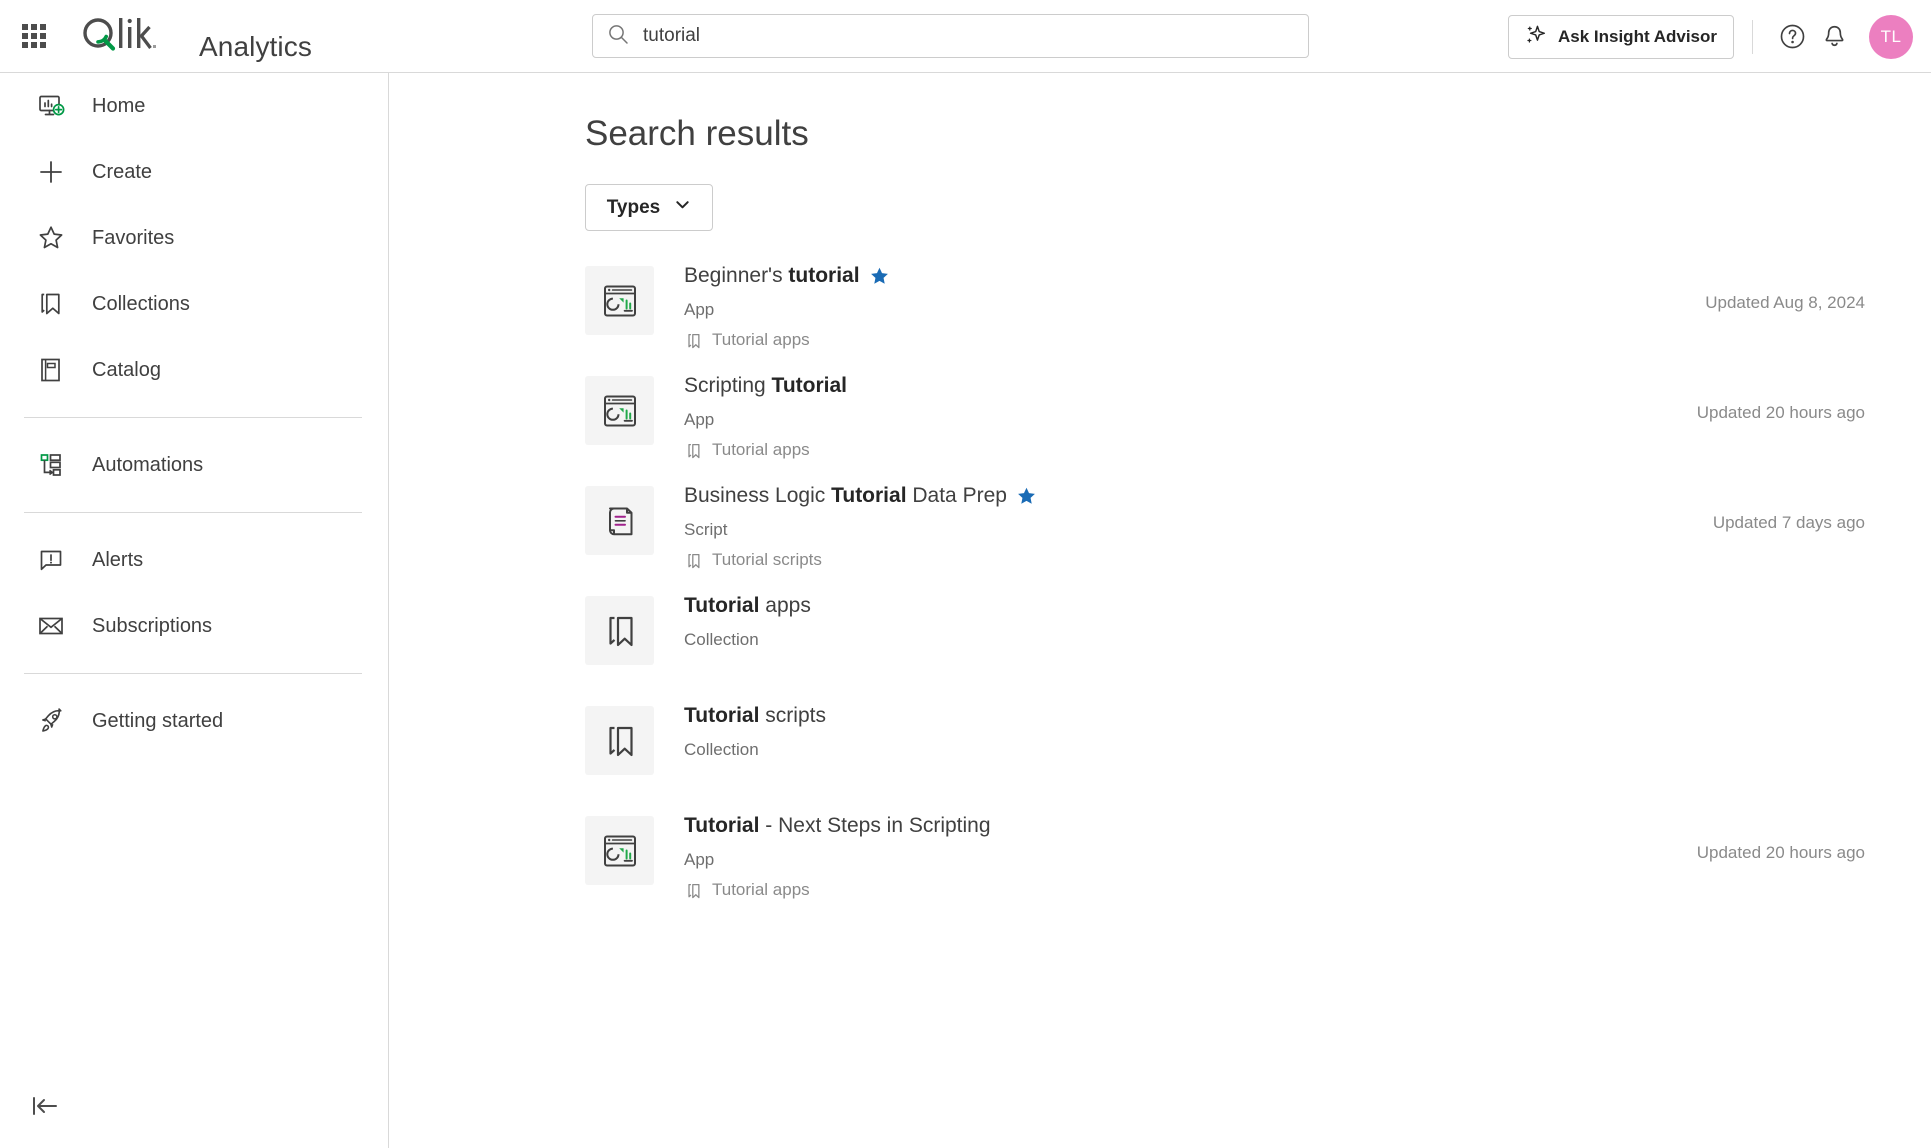 This screenshot has width=1931, height=1148. I want to click on result-title: Scripting Tutorial, so click(1289, 386).